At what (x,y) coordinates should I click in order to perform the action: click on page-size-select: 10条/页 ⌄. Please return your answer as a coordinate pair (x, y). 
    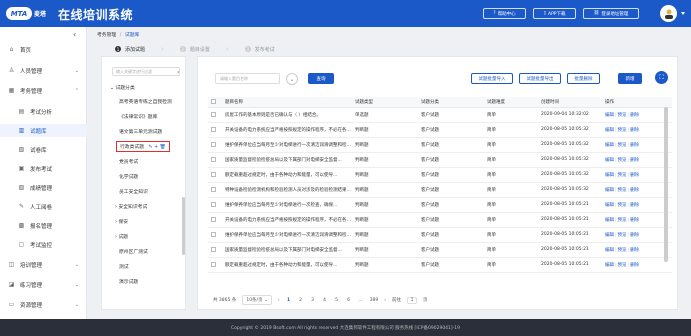
    Looking at the image, I should click on (257, 300).